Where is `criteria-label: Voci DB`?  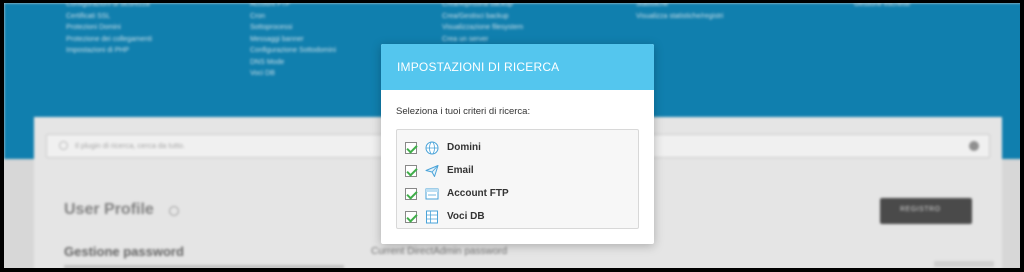 criteria-label: Voci DB is located at coordinates (466, 216).